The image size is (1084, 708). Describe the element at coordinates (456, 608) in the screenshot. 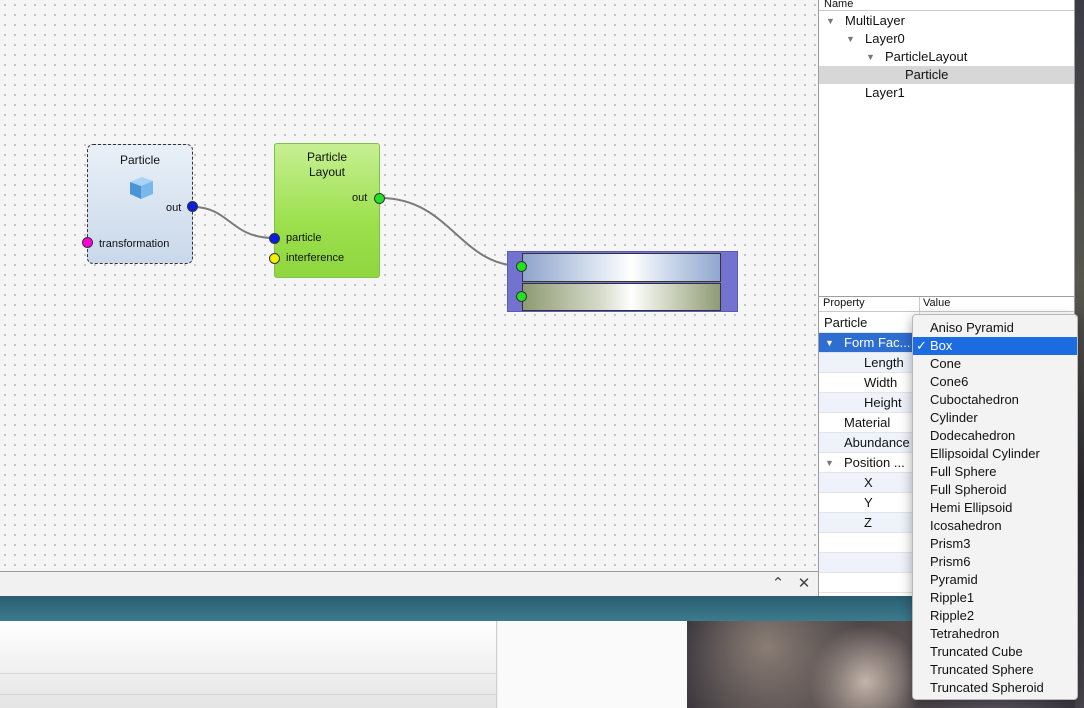

I see `desktop-background` at that location.